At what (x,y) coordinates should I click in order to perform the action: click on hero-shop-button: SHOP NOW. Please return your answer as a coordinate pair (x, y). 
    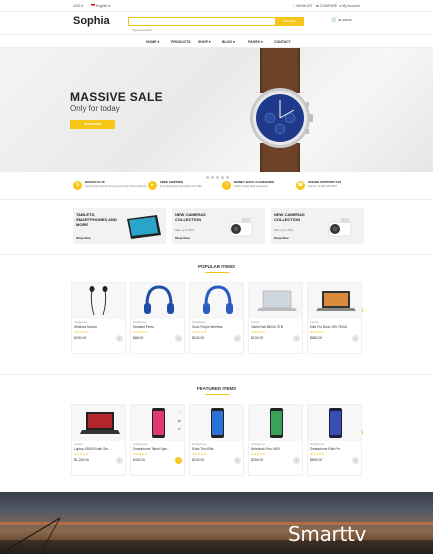
    Looking at the image, I should click on (92, 124).